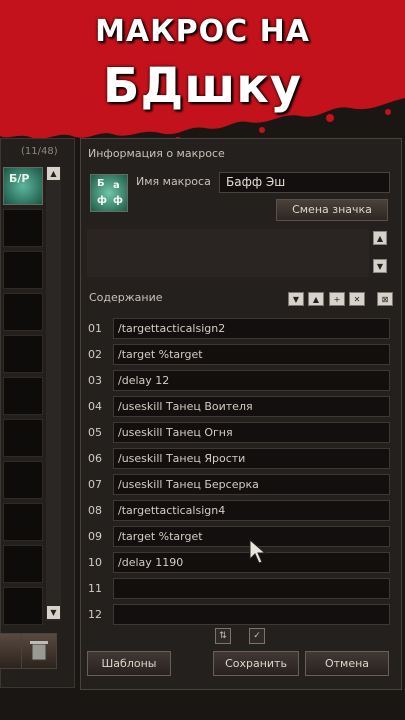  Describe the element at coordinates (95, 588) in the screenshot. I see `row-number: 11` at that location.